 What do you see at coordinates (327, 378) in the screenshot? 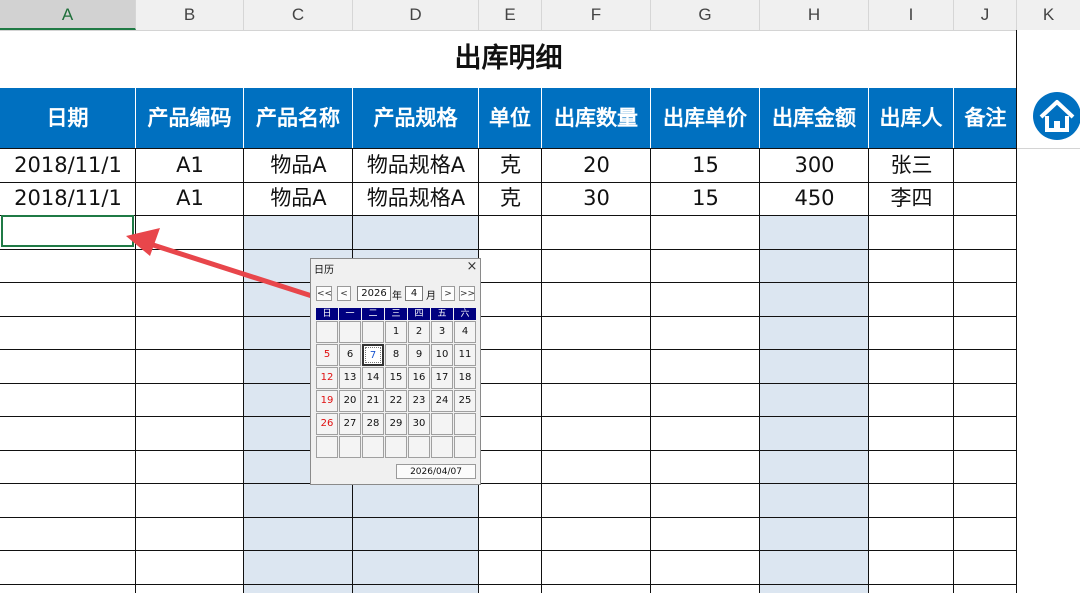
I see `calendar-day: 12` at bounding box center [327, 378].